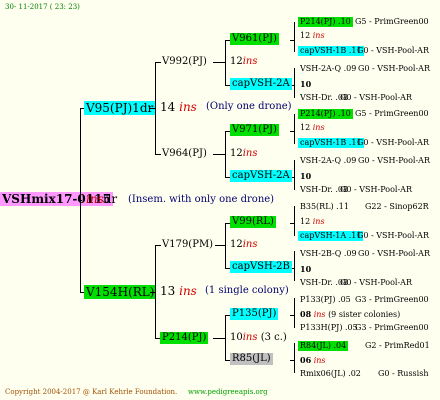  I want to click on level4-2-num: 10, so click(306, 84).